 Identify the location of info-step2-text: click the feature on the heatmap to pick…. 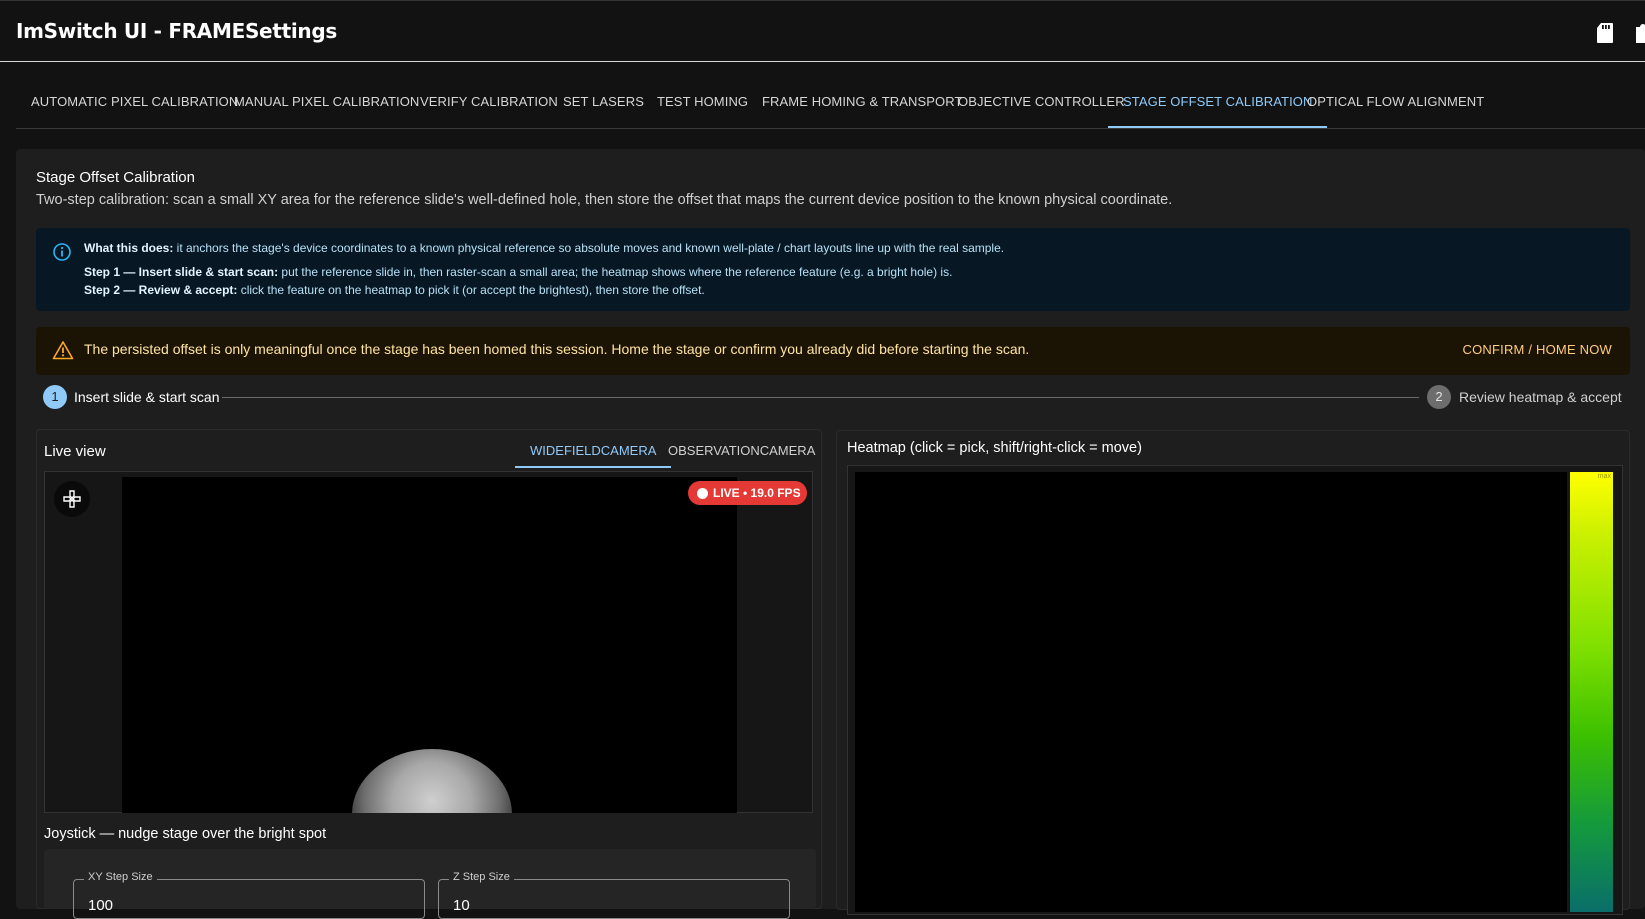
(471, 290).